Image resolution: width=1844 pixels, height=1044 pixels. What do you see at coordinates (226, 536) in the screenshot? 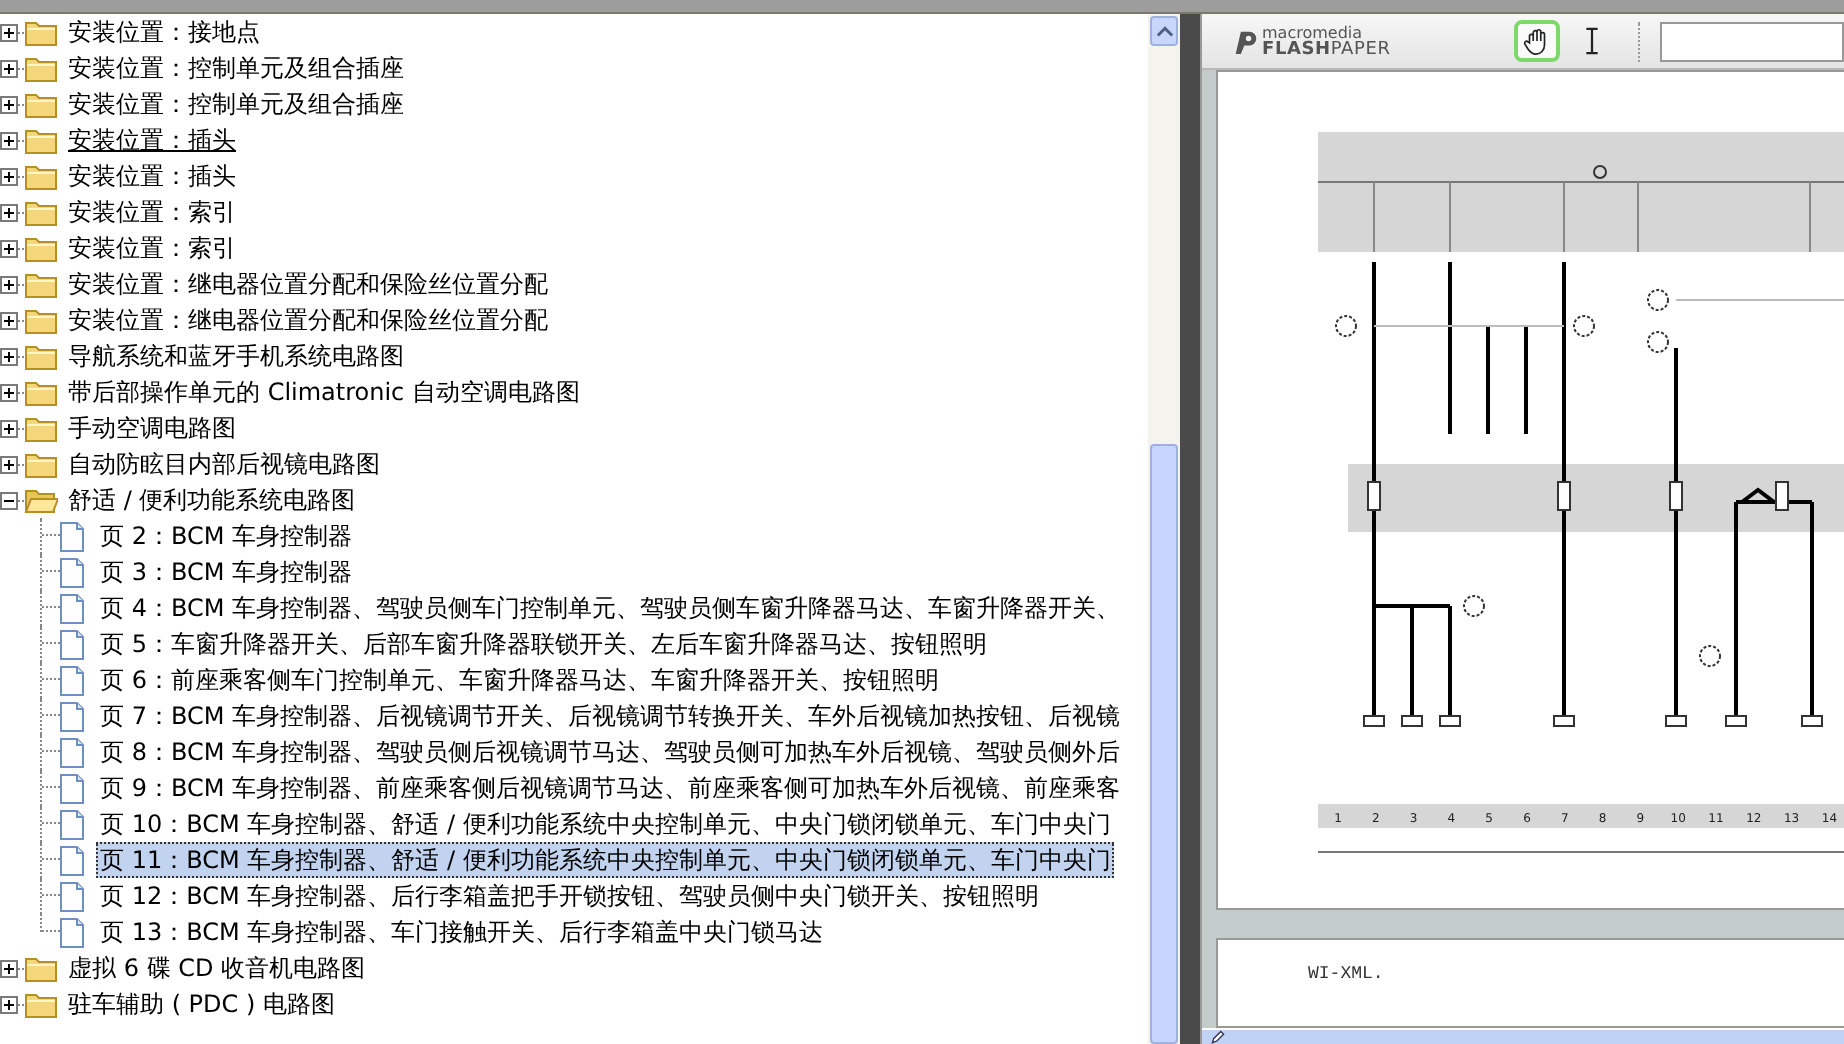
I see `tree-item: 页 2：BCM 车身控制器` at bounding box center [226, 536].